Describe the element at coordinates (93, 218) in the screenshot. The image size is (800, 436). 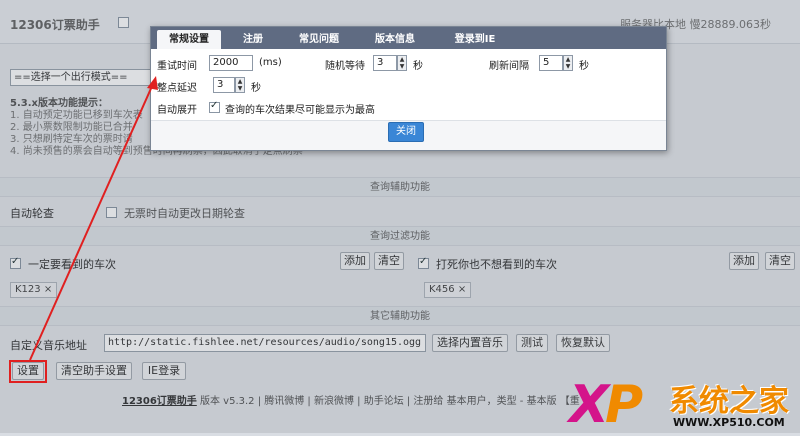
I see `annotation-arrow` at that location.